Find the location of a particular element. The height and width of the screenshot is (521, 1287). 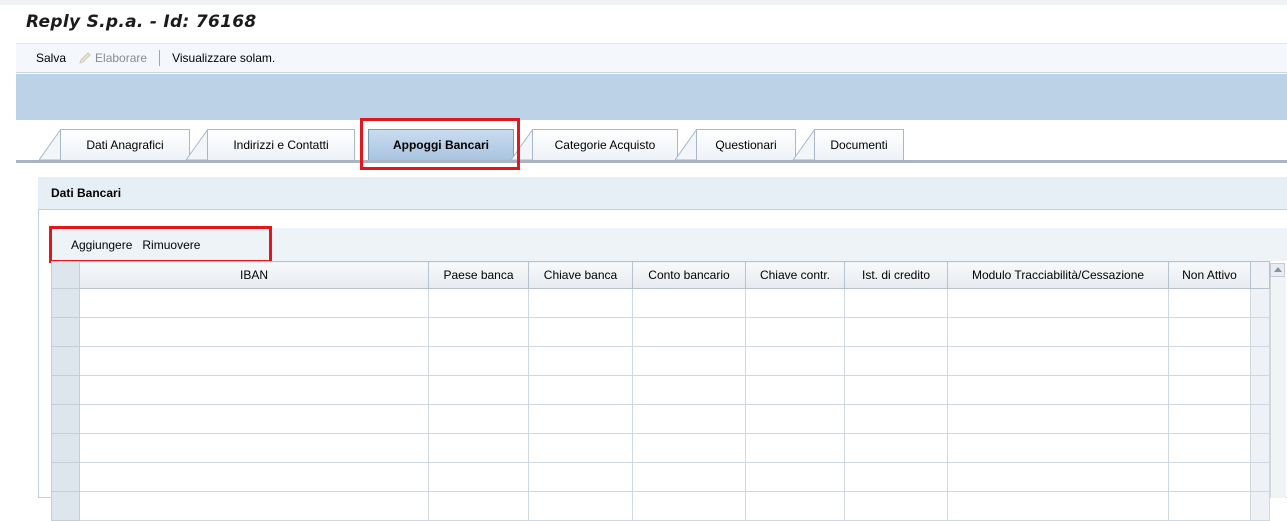

tab-categorie-acquisto: Categorie Acquisto is located at coordinates (605, 144).